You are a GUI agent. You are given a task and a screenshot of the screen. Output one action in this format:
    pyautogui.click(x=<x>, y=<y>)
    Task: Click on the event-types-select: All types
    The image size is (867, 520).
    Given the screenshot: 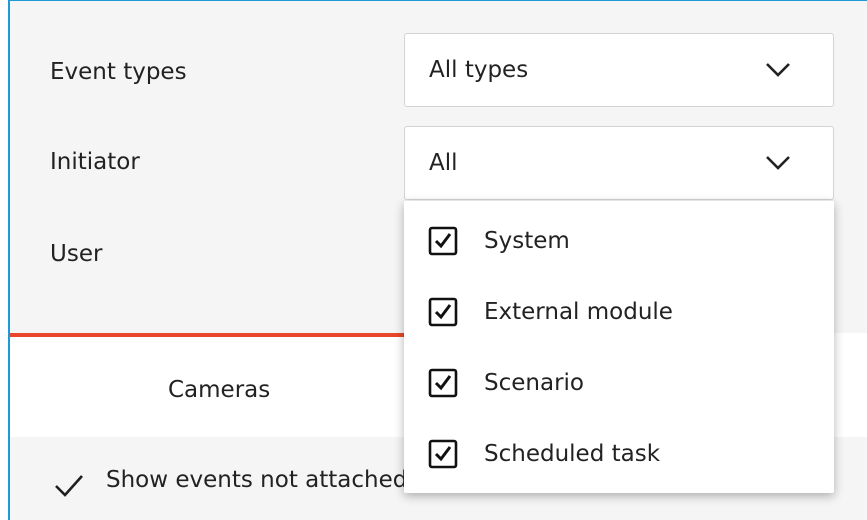 What is the action you would take?
    pyautogui.click(x=619, y=70)
    